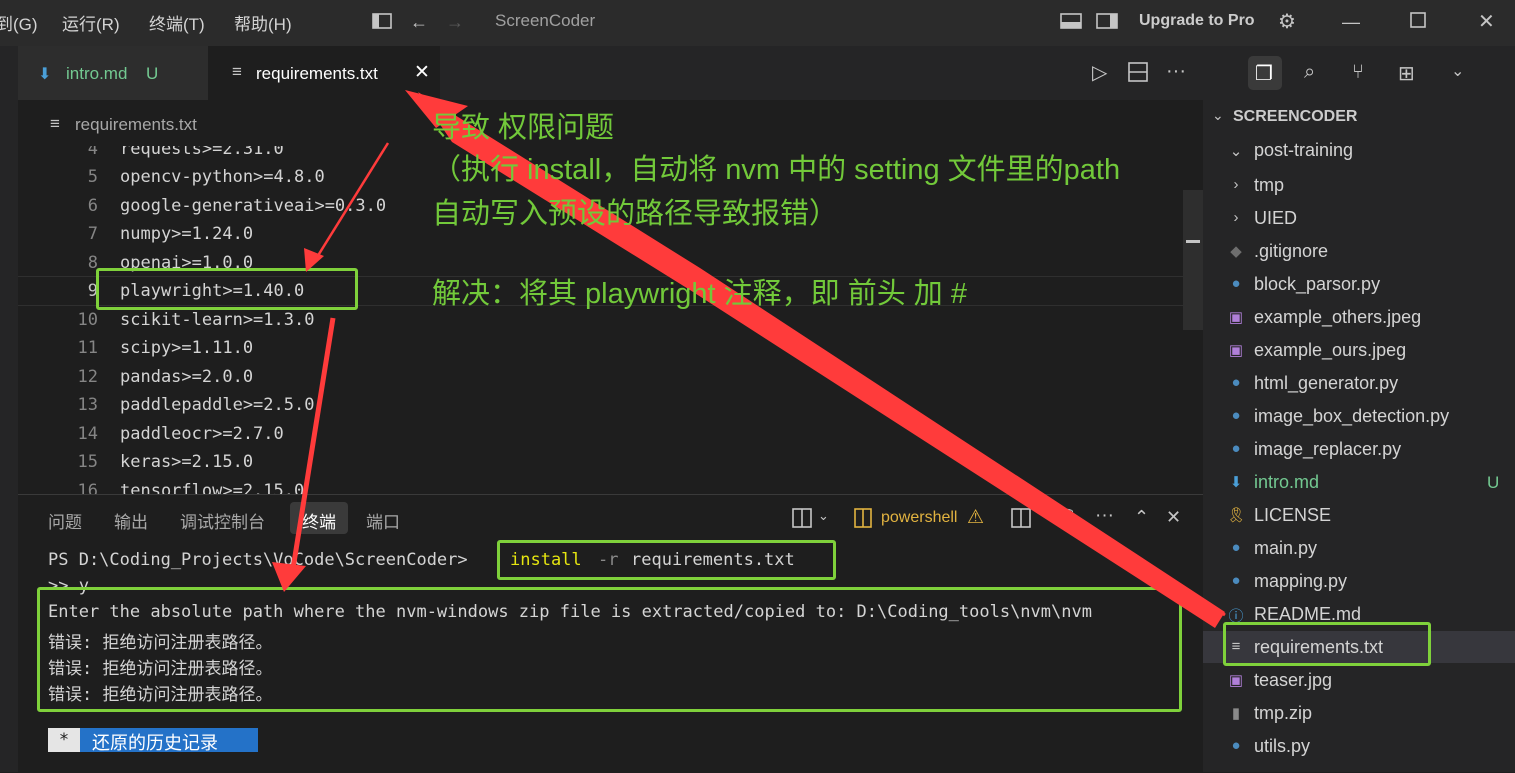  Describe the element at coordinates (1292, 515) in the screenshot. I see `tree-item-license: LICENSE` at that location.